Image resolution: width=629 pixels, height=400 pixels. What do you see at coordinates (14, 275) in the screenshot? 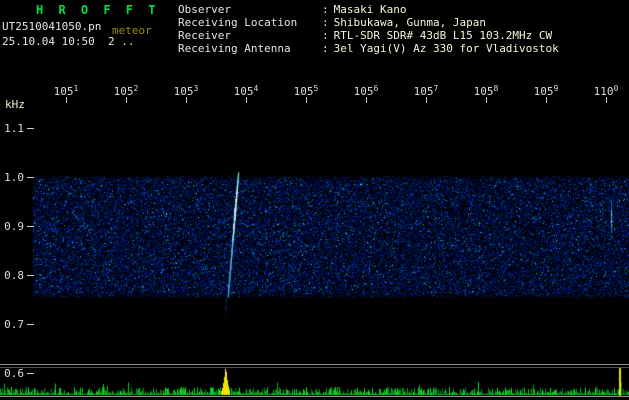
I see `y-tick-label: 0.8` at bounding box center [14, 275].